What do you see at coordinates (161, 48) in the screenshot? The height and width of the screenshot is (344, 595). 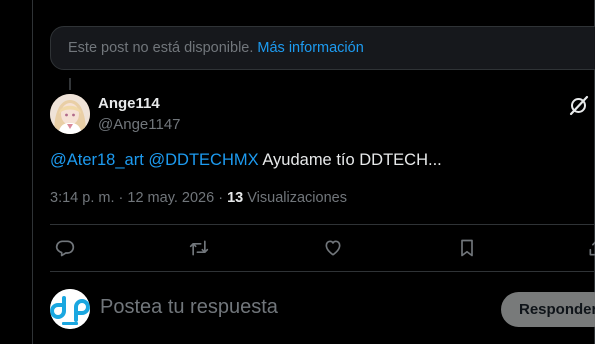 I see `unavailable-post-text: Este post no está disponible.` at bounding box center [161, 48].